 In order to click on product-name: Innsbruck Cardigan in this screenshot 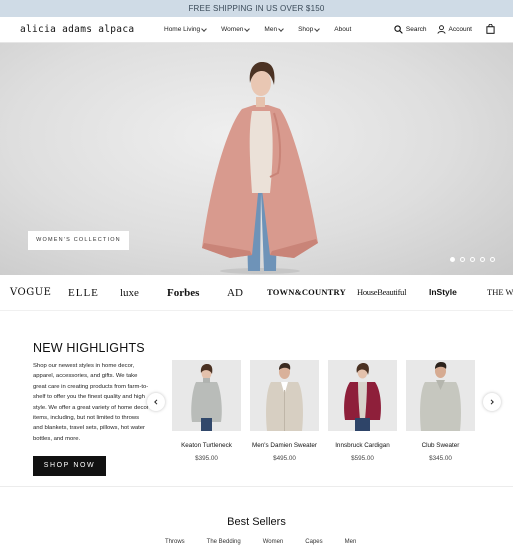, I will do `click(362, 445)`.